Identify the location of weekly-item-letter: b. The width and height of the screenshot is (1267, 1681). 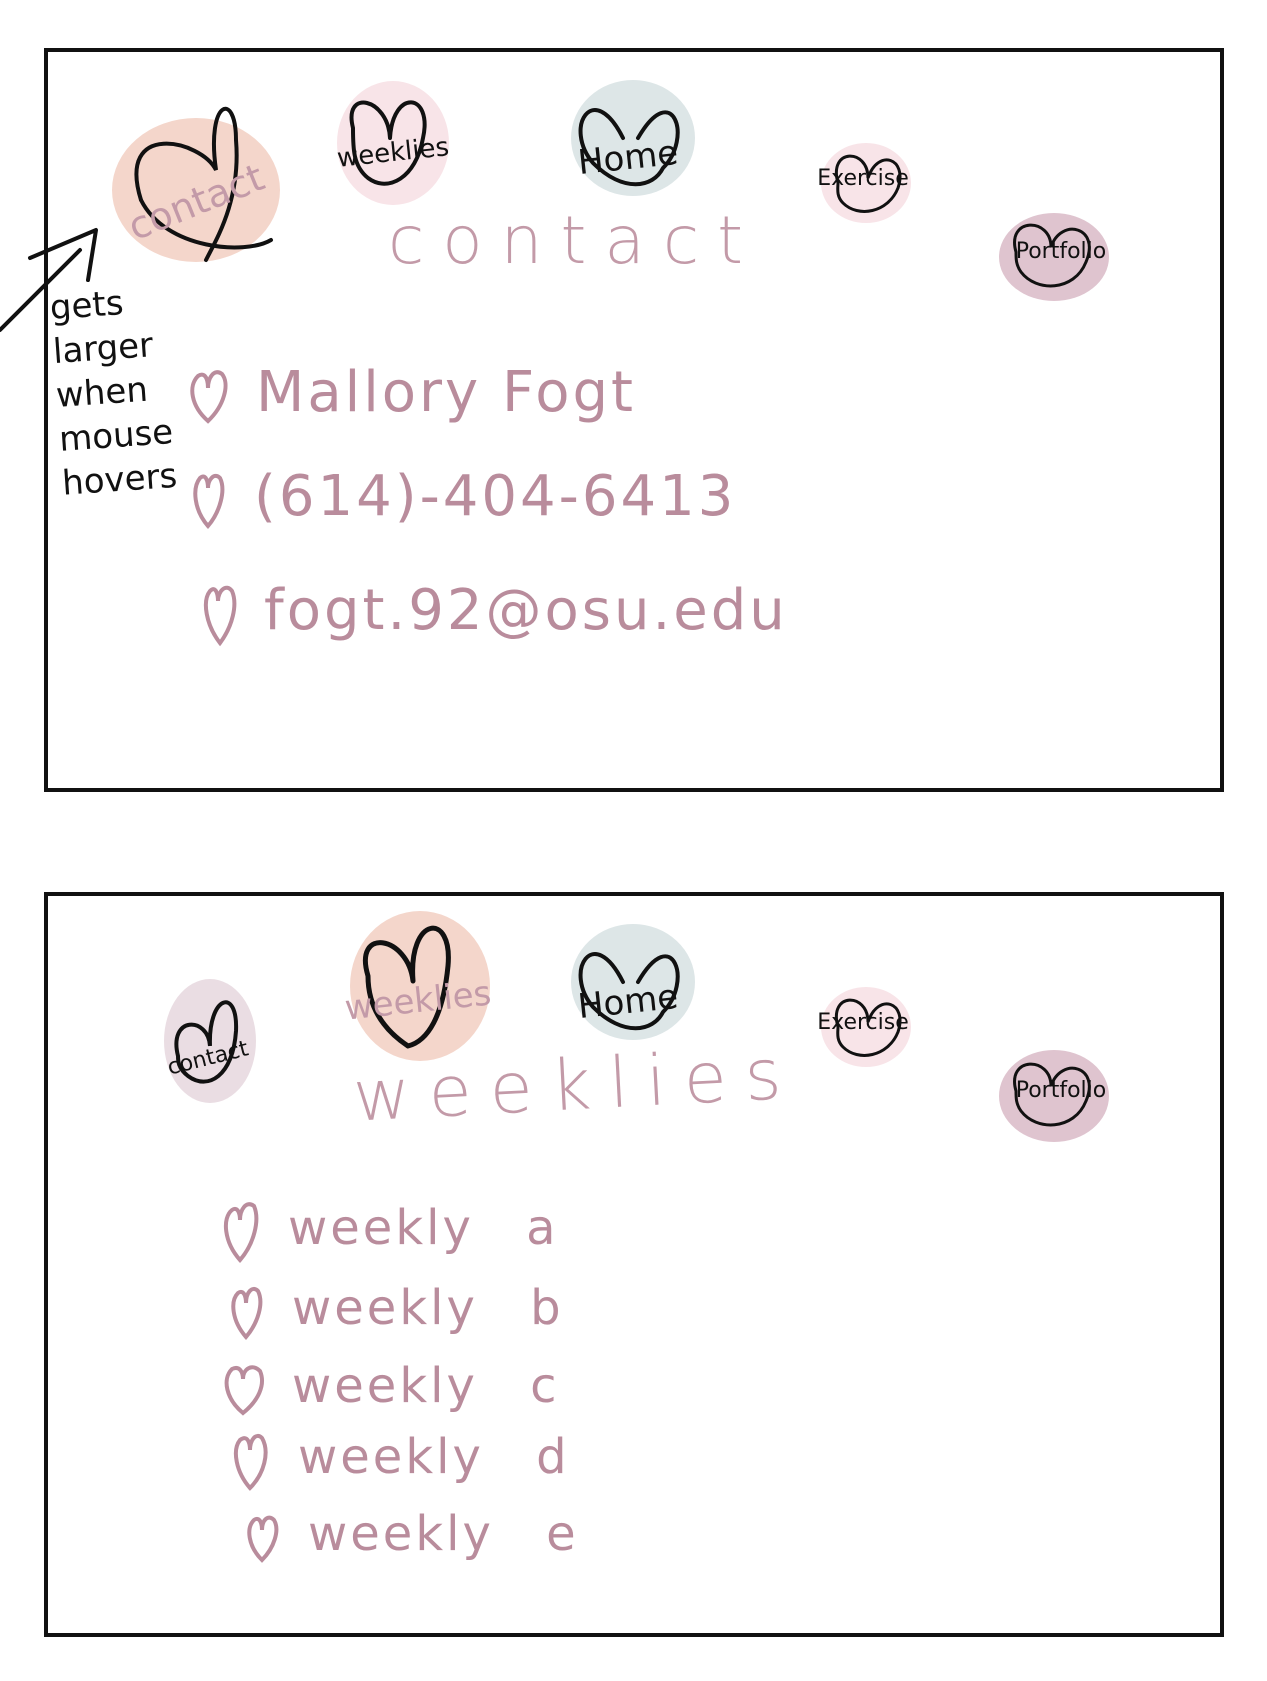
(547, 1308).